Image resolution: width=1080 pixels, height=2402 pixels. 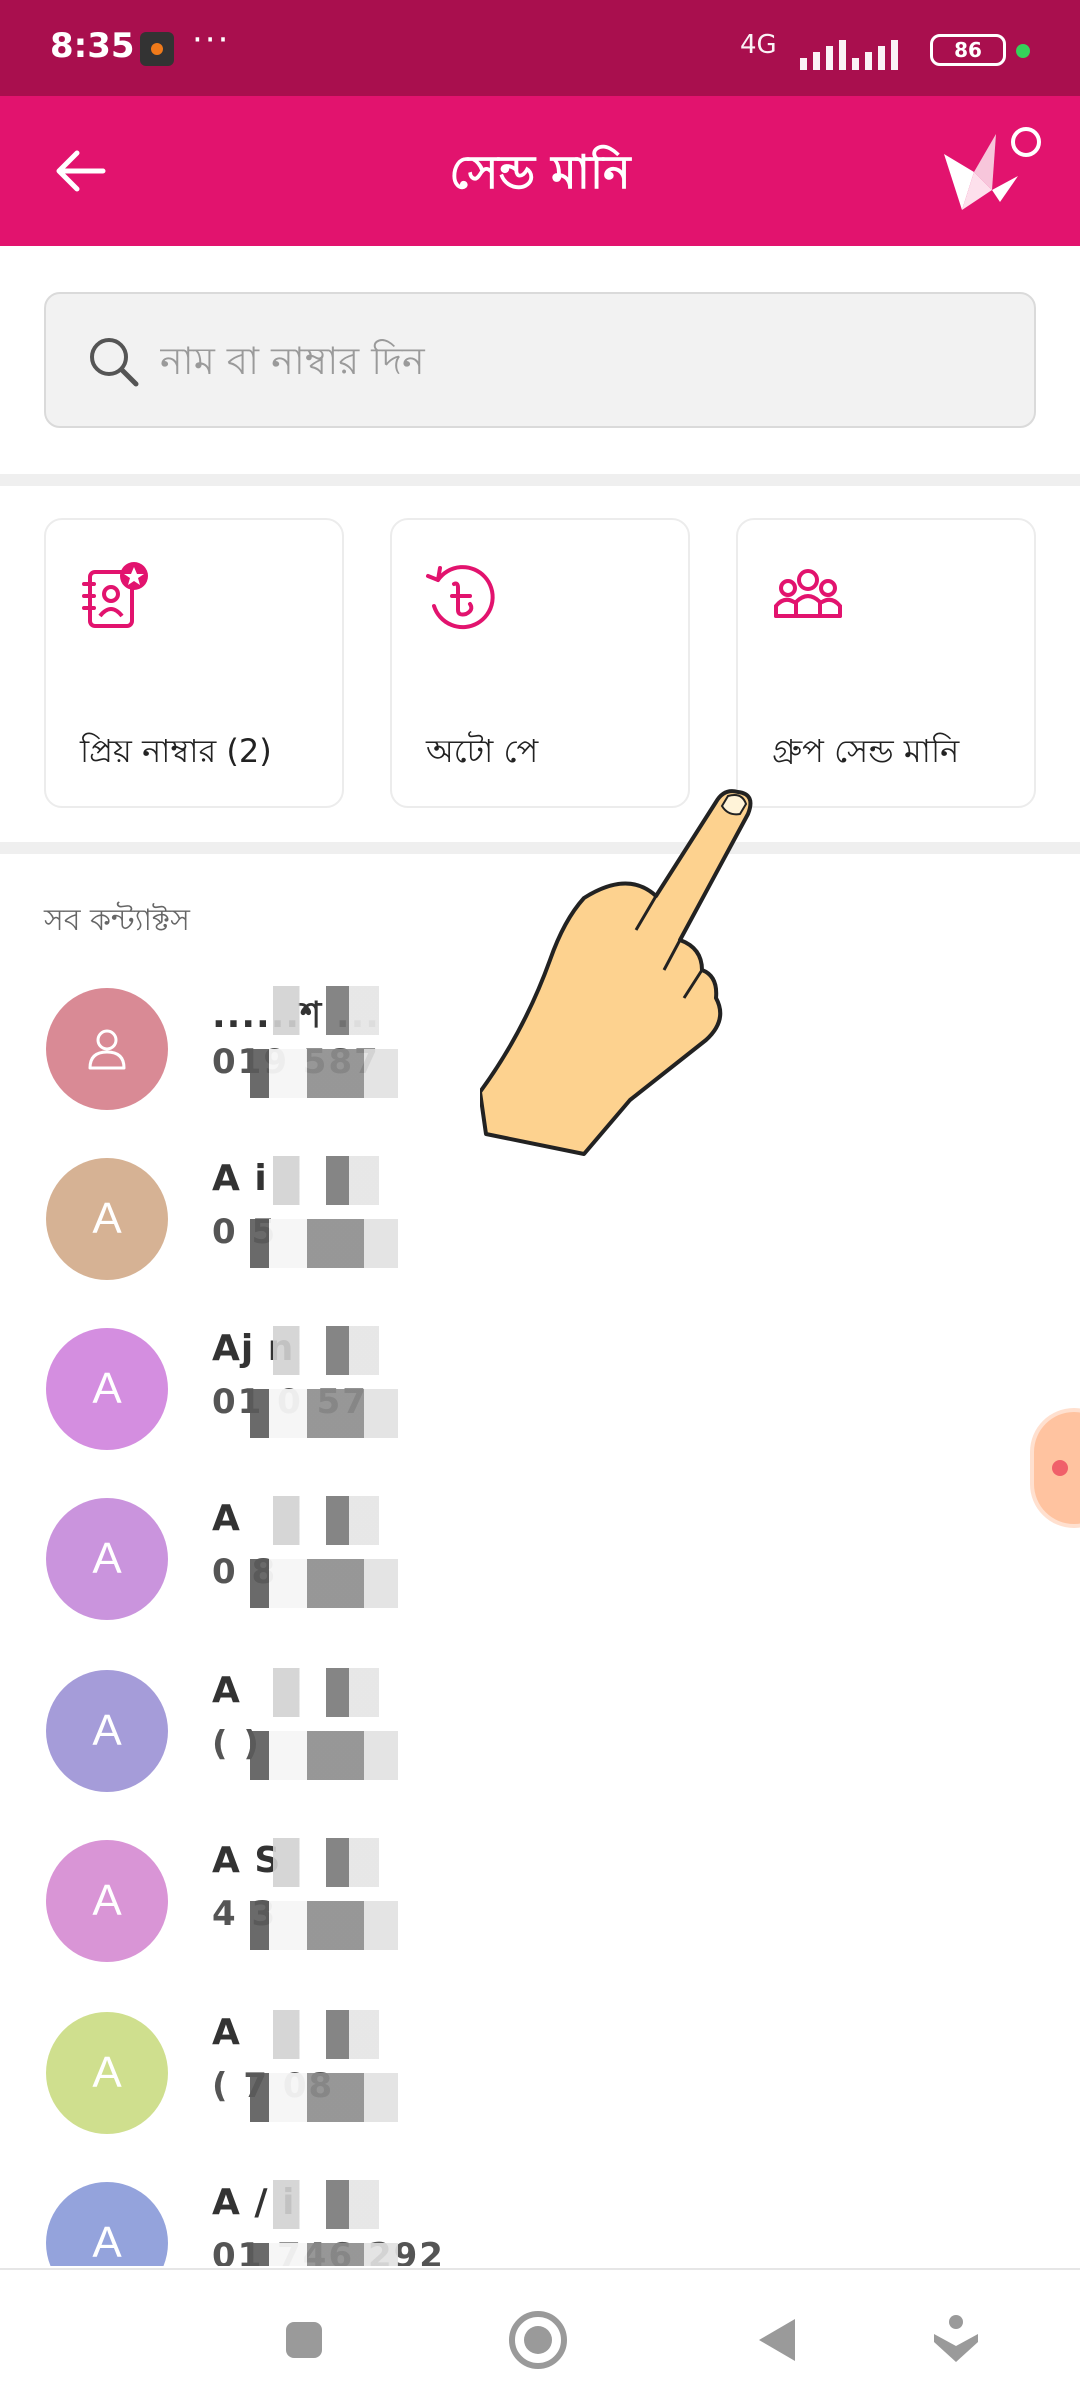 I want to click on contact-row: A A 0 8, so click(x=540, y=1558).